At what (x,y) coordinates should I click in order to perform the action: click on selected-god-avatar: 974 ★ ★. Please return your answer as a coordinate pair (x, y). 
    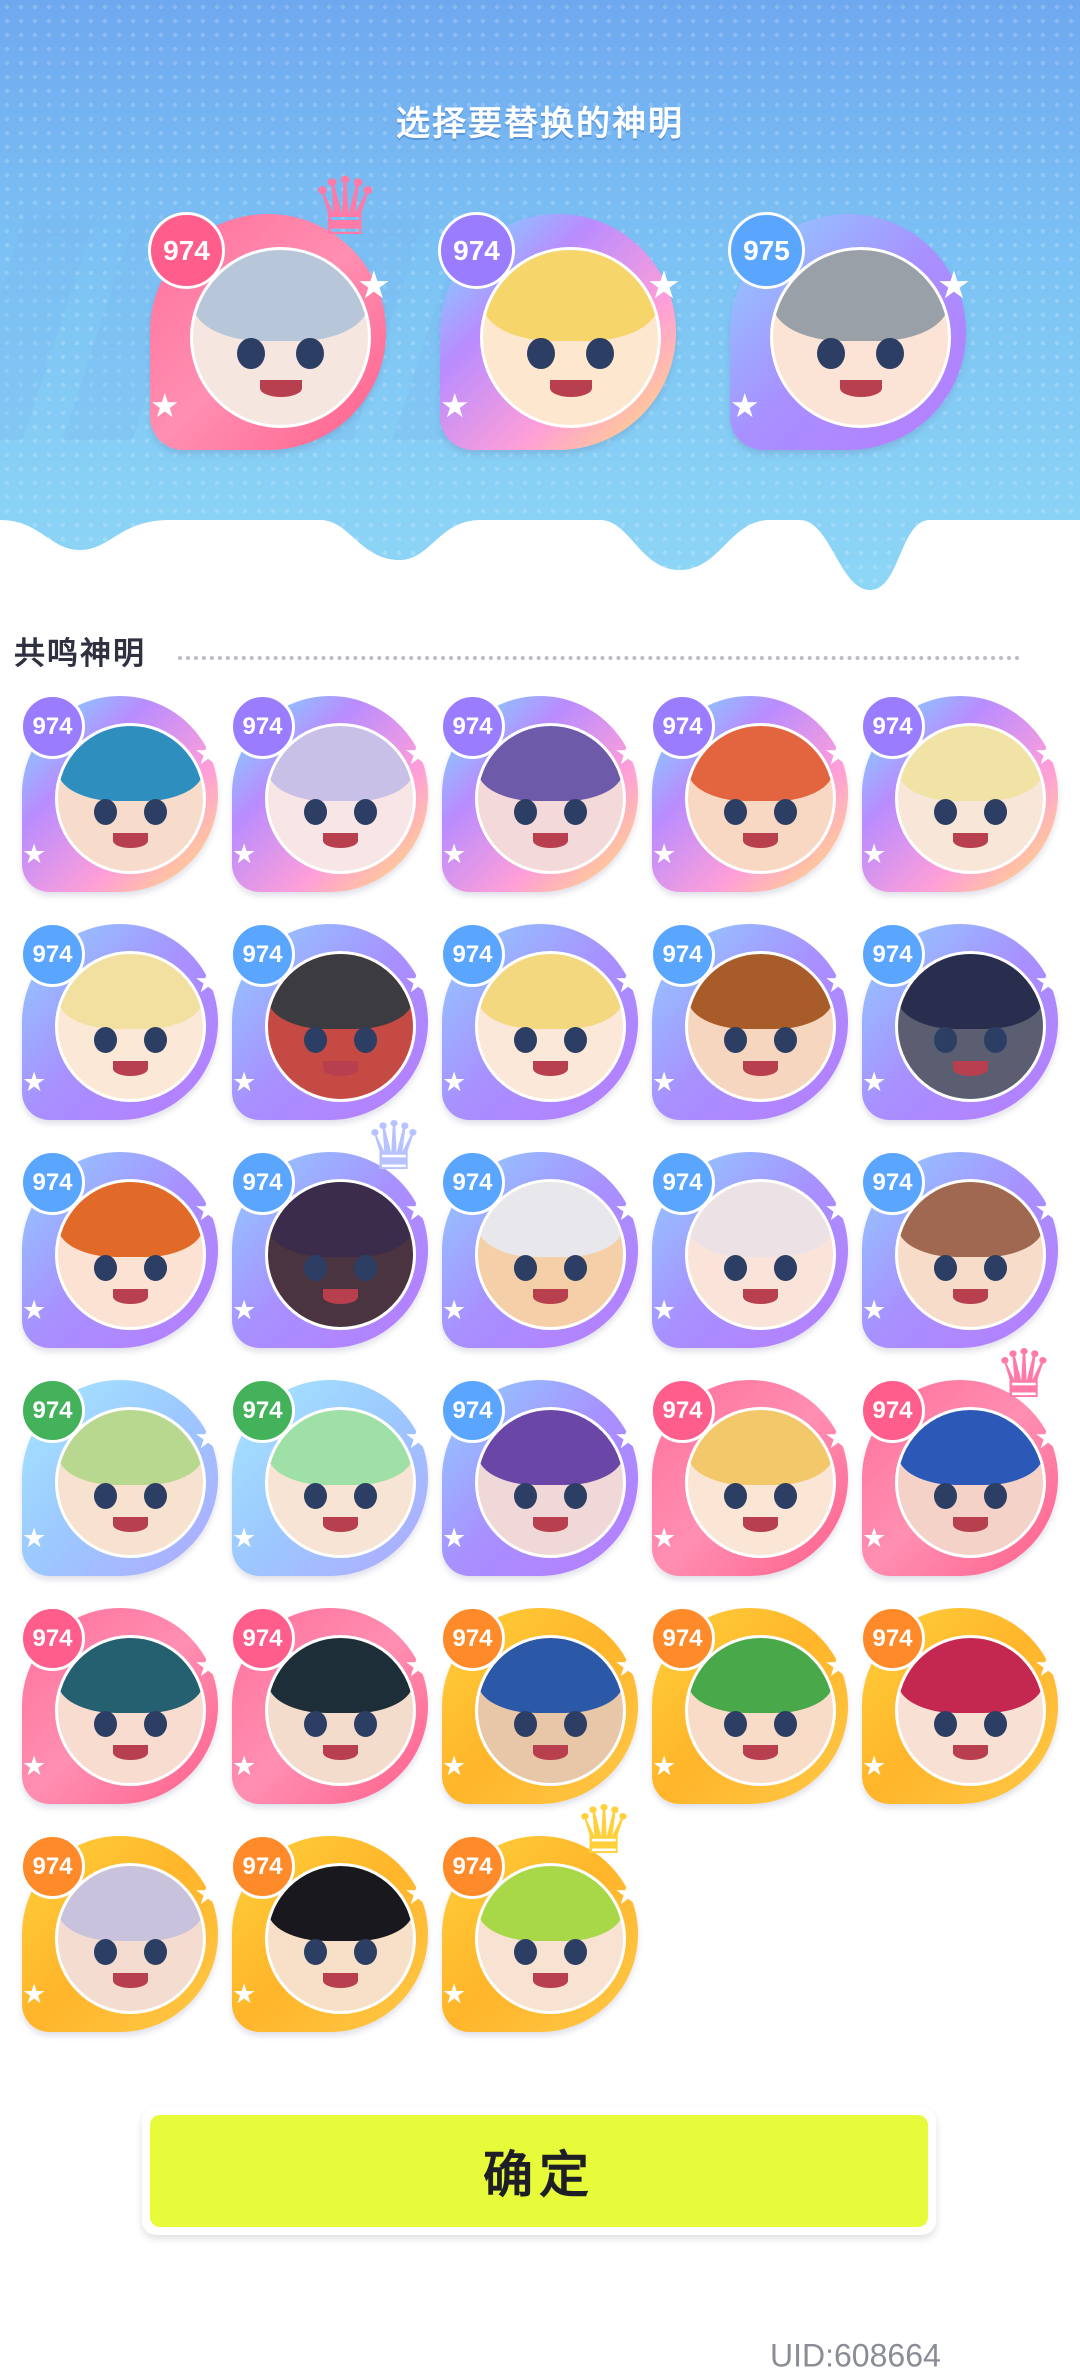
    Looking at the image, I should click on (559, 331).